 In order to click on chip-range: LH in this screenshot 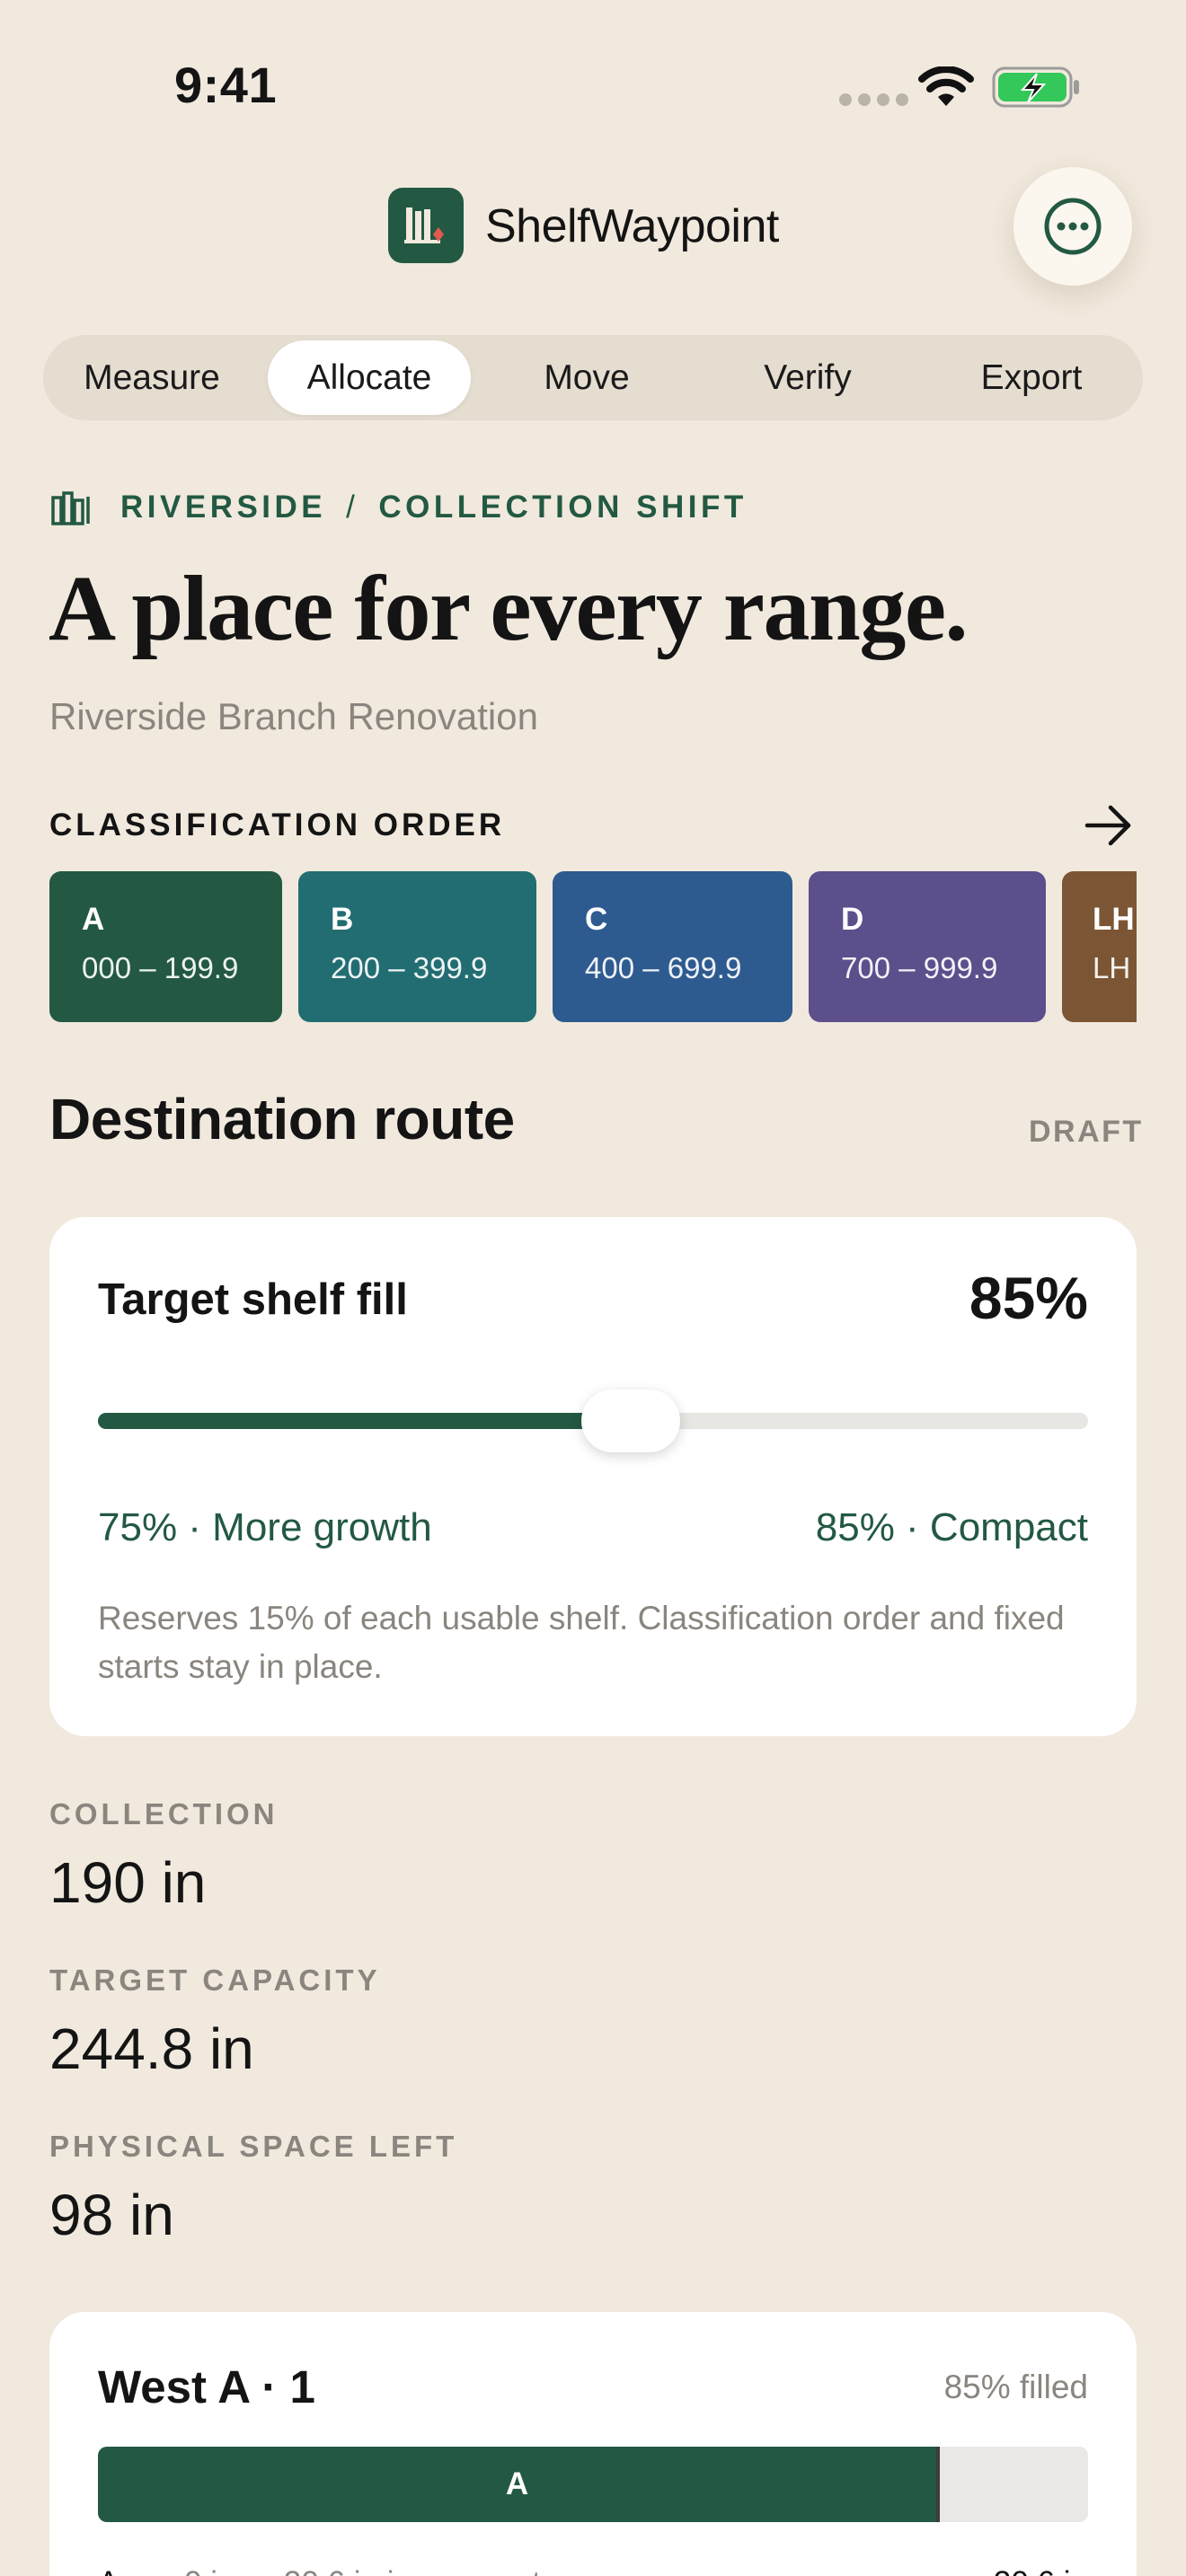, I will do `click(1112, 967)`.